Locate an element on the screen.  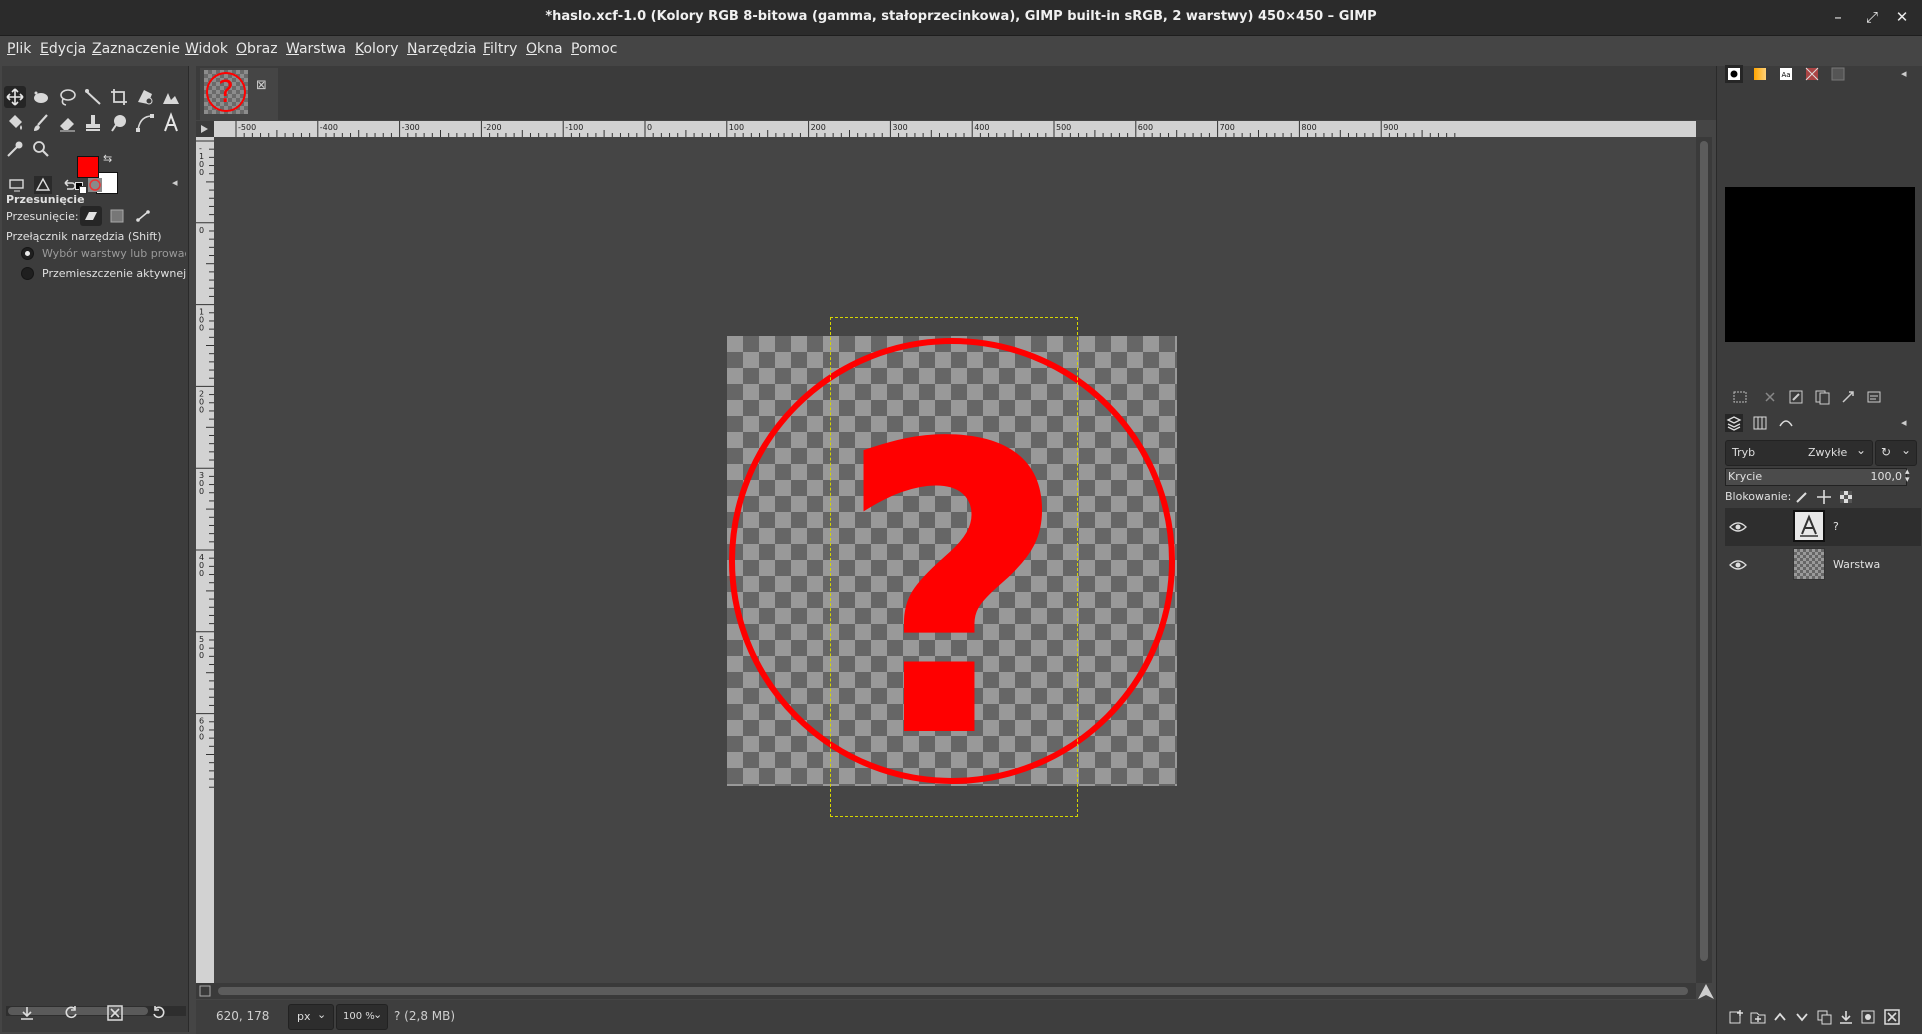
lock-position-icon is located at coordinates (1824, 497).